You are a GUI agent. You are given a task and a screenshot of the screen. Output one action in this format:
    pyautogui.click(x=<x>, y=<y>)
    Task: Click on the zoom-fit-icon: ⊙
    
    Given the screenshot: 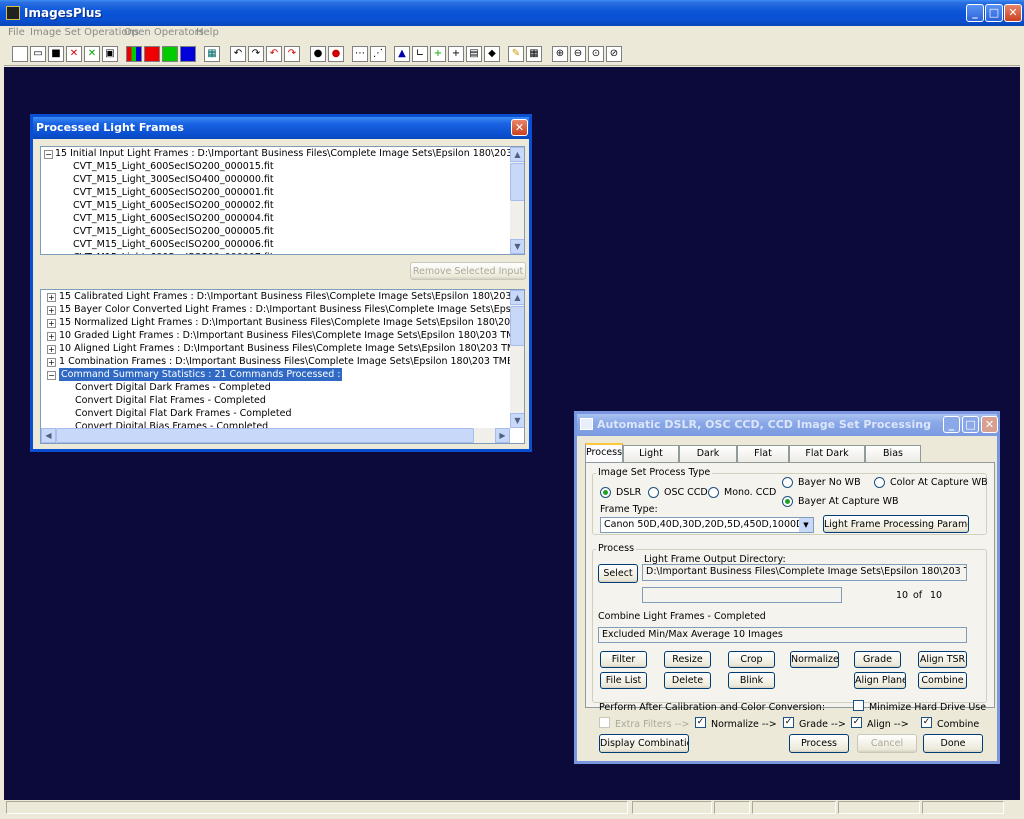 What is the action you would take?
    pyautogui.click(x=596, y=54)
    